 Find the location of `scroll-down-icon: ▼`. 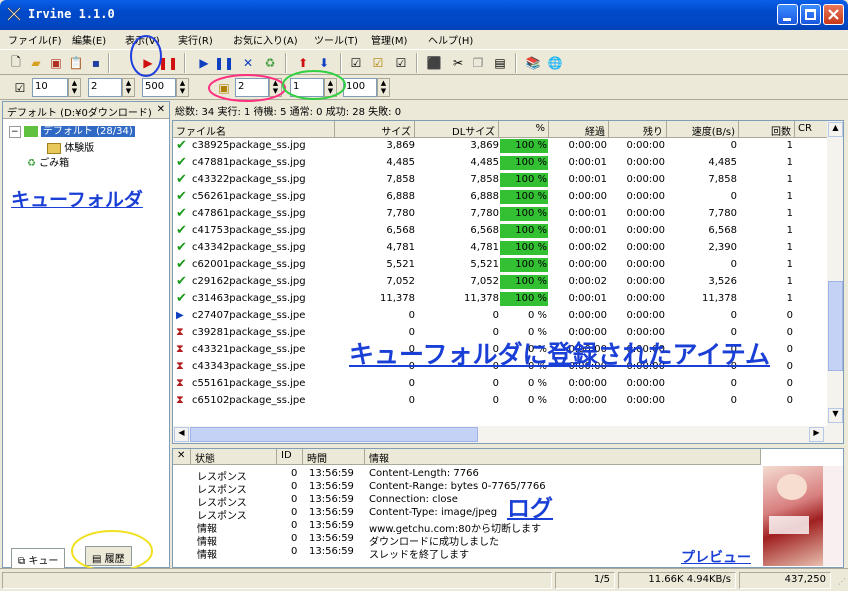

scroll-down-icon: ▼ is located at coordinates (835, 415).